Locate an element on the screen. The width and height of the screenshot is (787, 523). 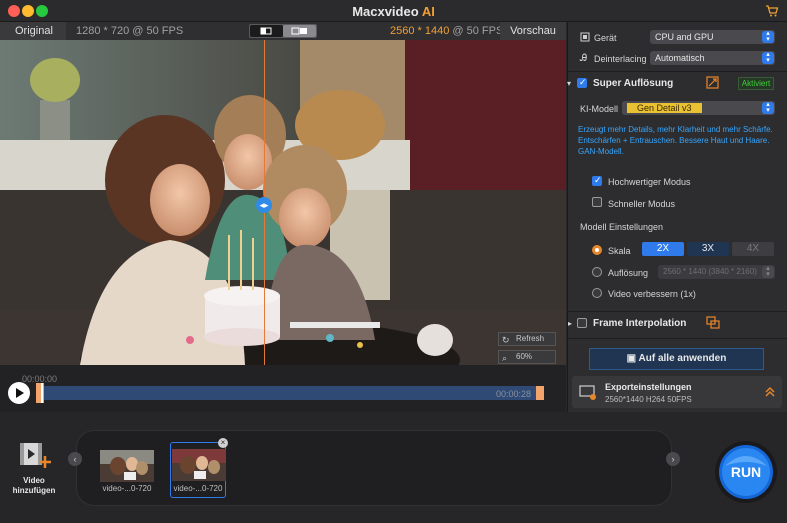
output-fps: @ 50 FPS is located at coordinates (476, 31).